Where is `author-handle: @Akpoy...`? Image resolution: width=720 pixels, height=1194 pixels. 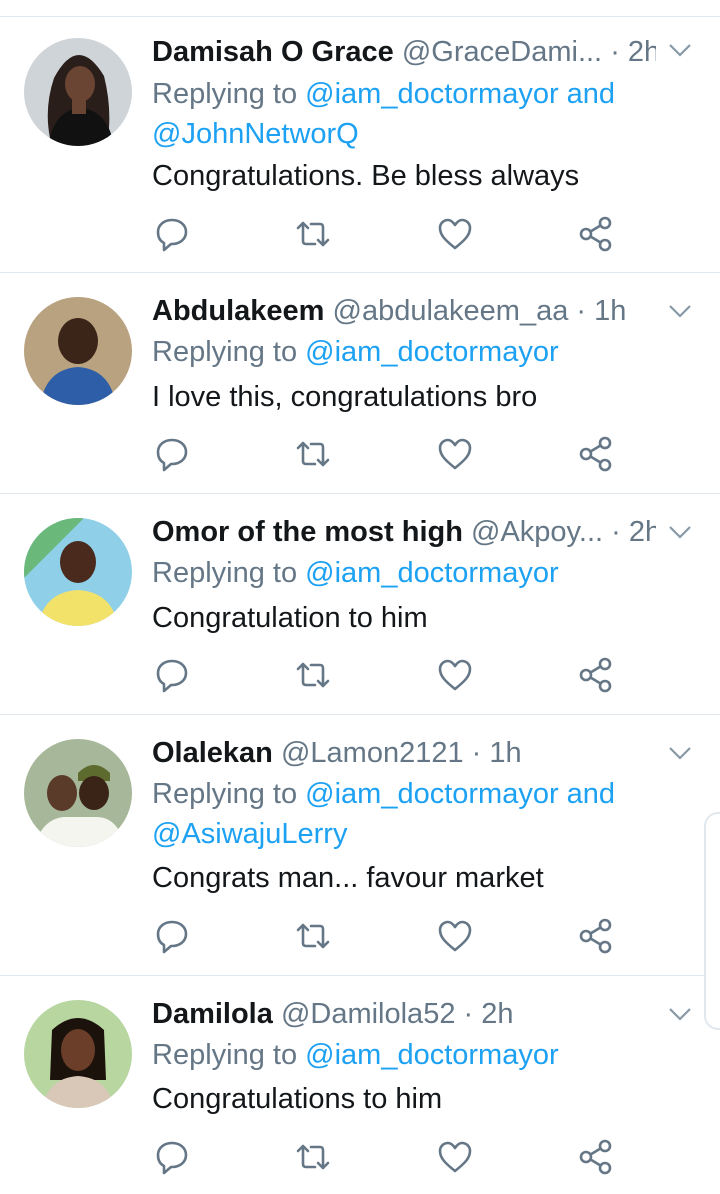 author-handle: @Akpoy... is located at coordinates (537, 532).